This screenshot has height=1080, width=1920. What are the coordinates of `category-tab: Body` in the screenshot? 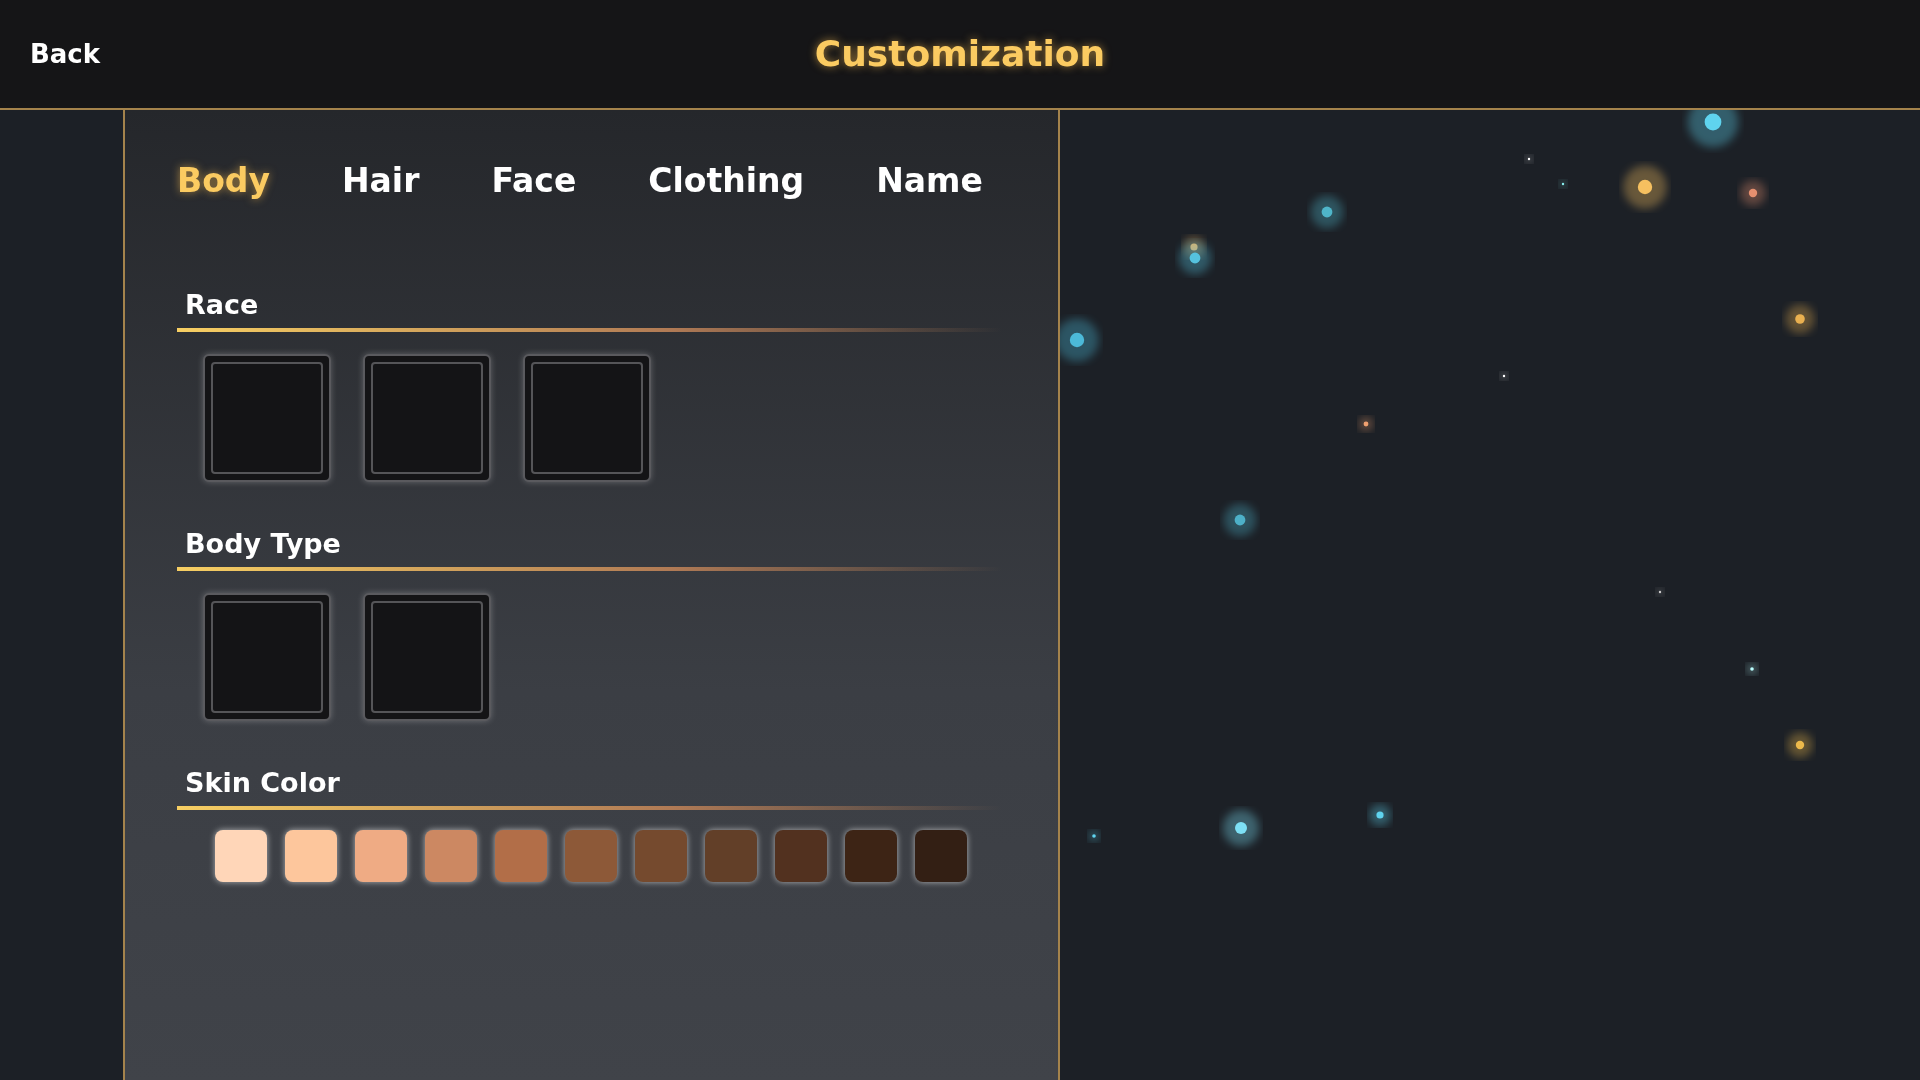 It's located at (223, 180).